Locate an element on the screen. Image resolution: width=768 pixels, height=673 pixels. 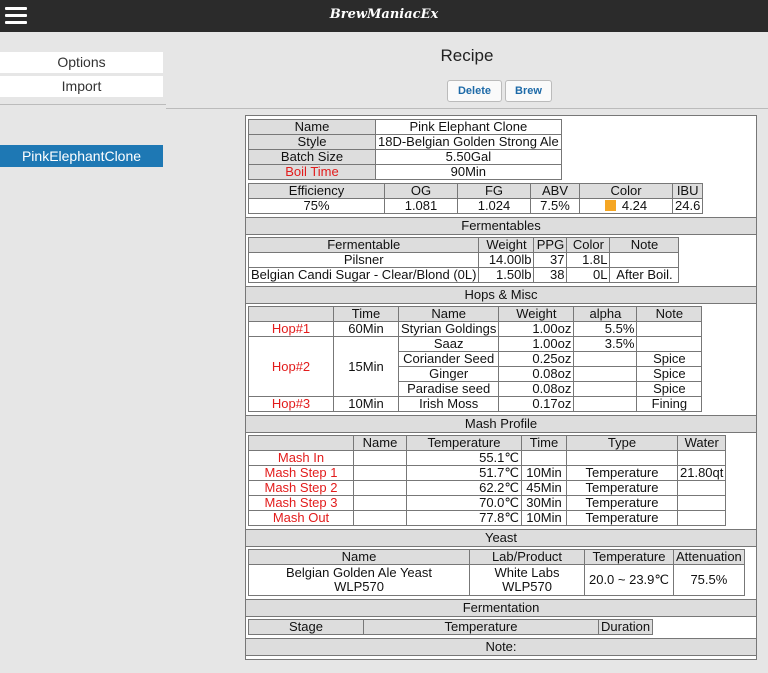
brew-button: Brew is located at coordinates (528, 91).